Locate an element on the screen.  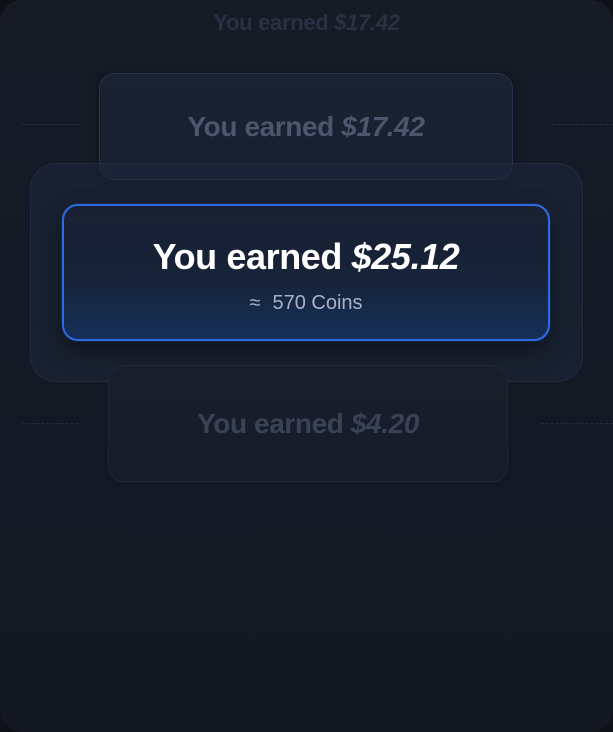
divider-left-bottom is located at coordinates (50, 423).